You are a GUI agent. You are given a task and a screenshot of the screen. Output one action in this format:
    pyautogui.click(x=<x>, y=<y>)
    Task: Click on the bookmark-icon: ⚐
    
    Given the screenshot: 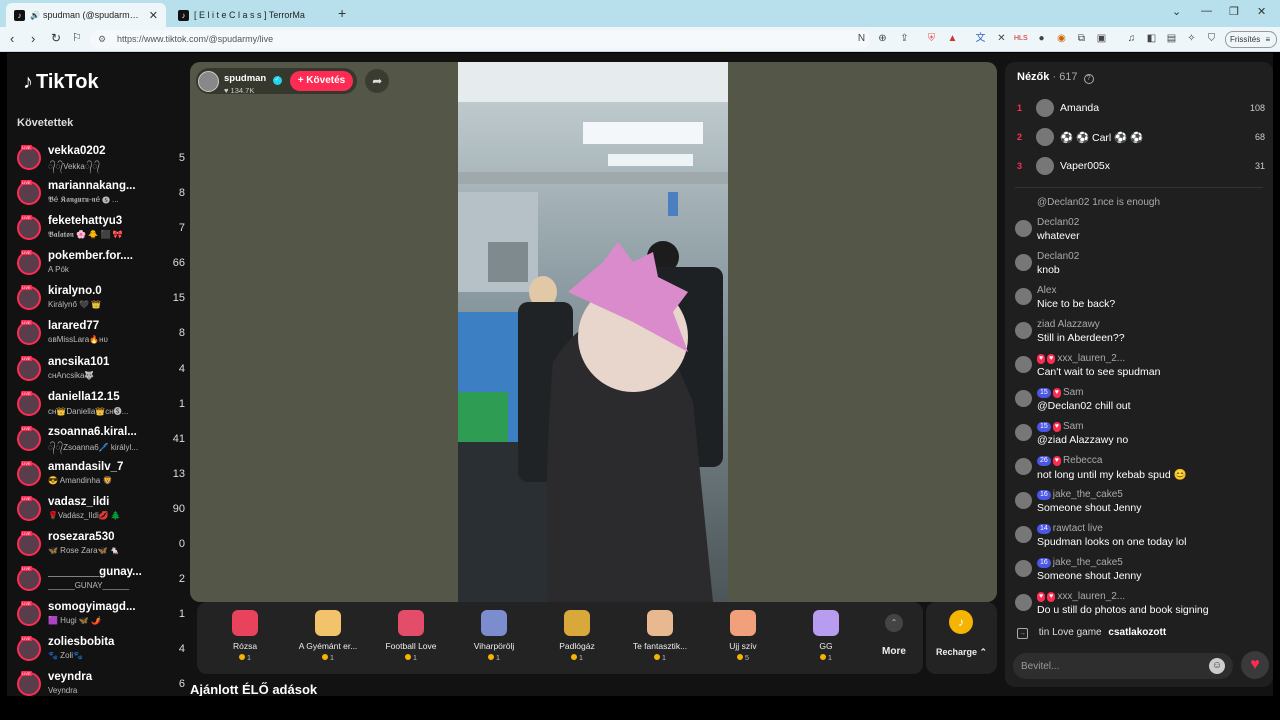 What is the action you would take?
    pyautogui.click(x=77, y=37)
    